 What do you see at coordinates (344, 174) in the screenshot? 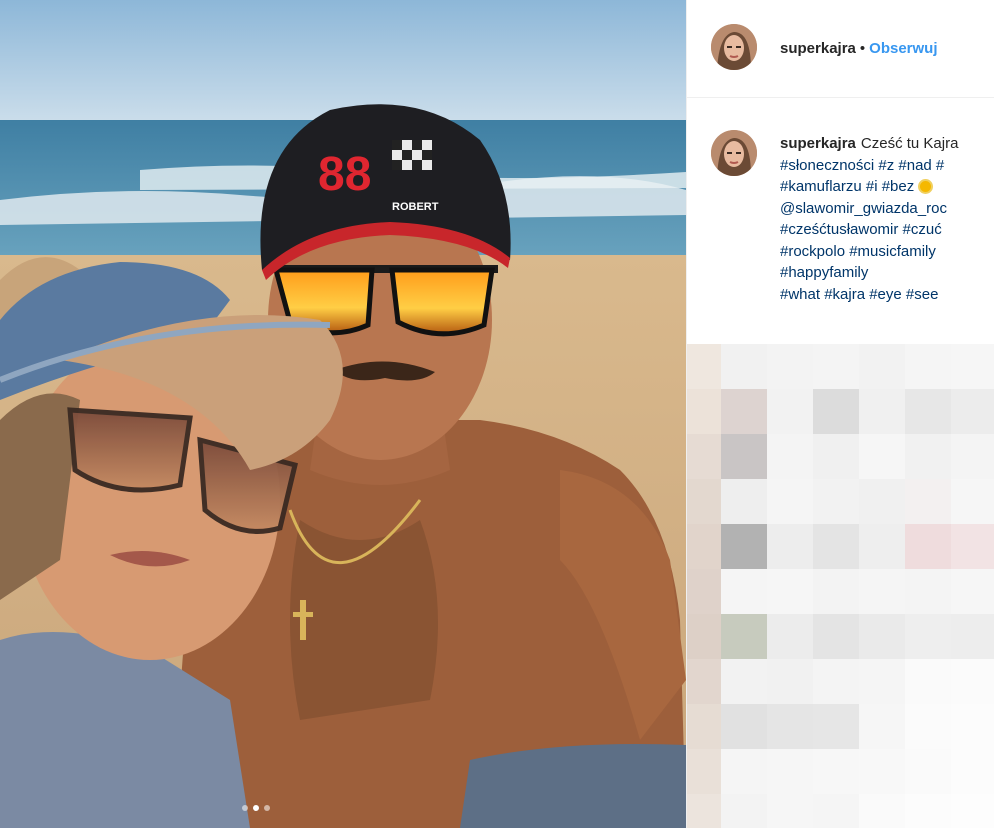
I see `cap-number-text: 88` at bounding box center [344, 174].